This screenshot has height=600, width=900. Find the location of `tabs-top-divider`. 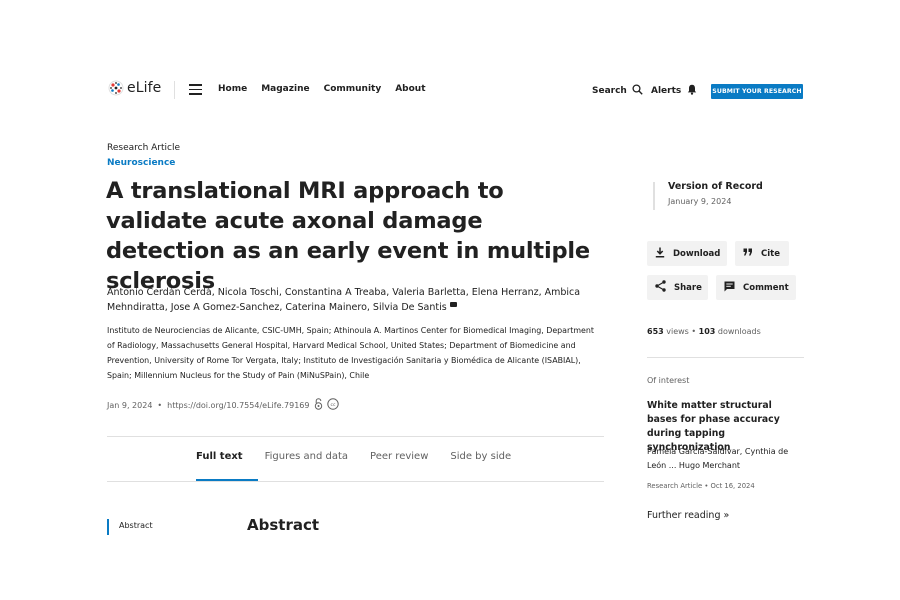

tabs-top-divider is located at coordinates (355, 436).